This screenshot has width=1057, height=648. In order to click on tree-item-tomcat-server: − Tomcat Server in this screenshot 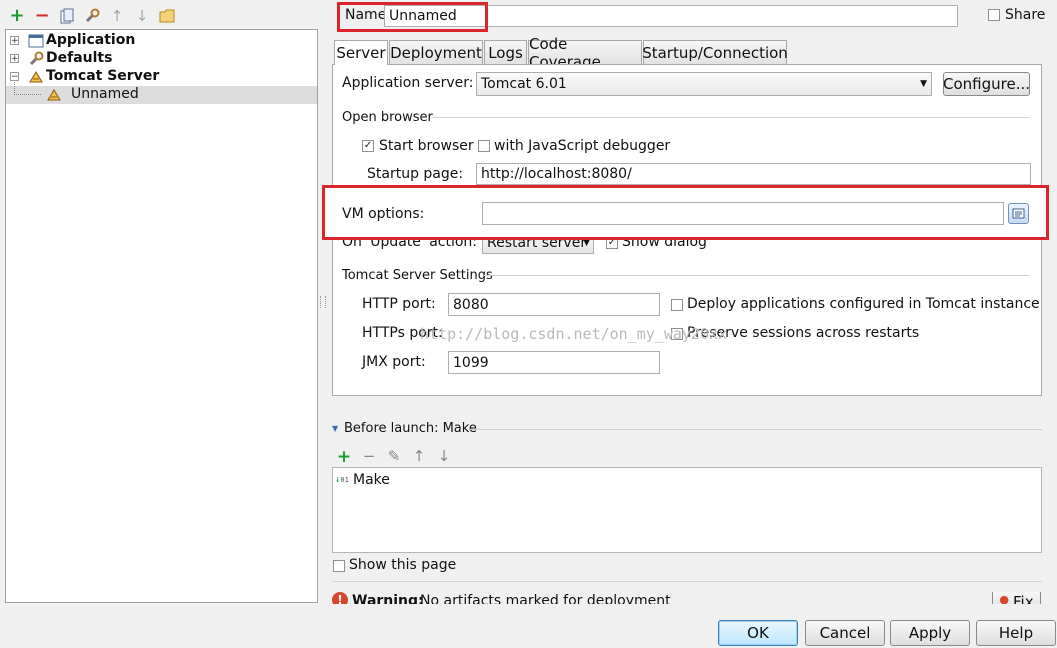, I will do `click(161, 77)`.